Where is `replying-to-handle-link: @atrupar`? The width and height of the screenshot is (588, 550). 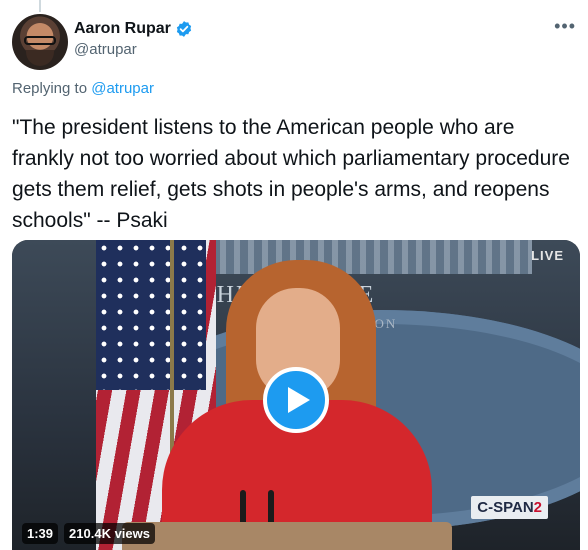
replying-to-handle-link: @atrupar is located at coordinates (122, 88).